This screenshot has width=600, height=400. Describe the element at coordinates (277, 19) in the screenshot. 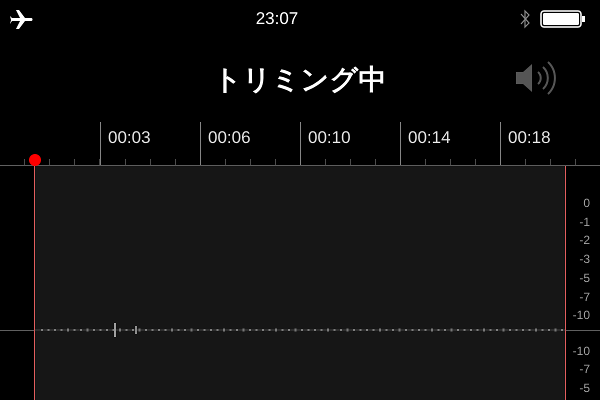

I see `status-time: 23:07` at that location.